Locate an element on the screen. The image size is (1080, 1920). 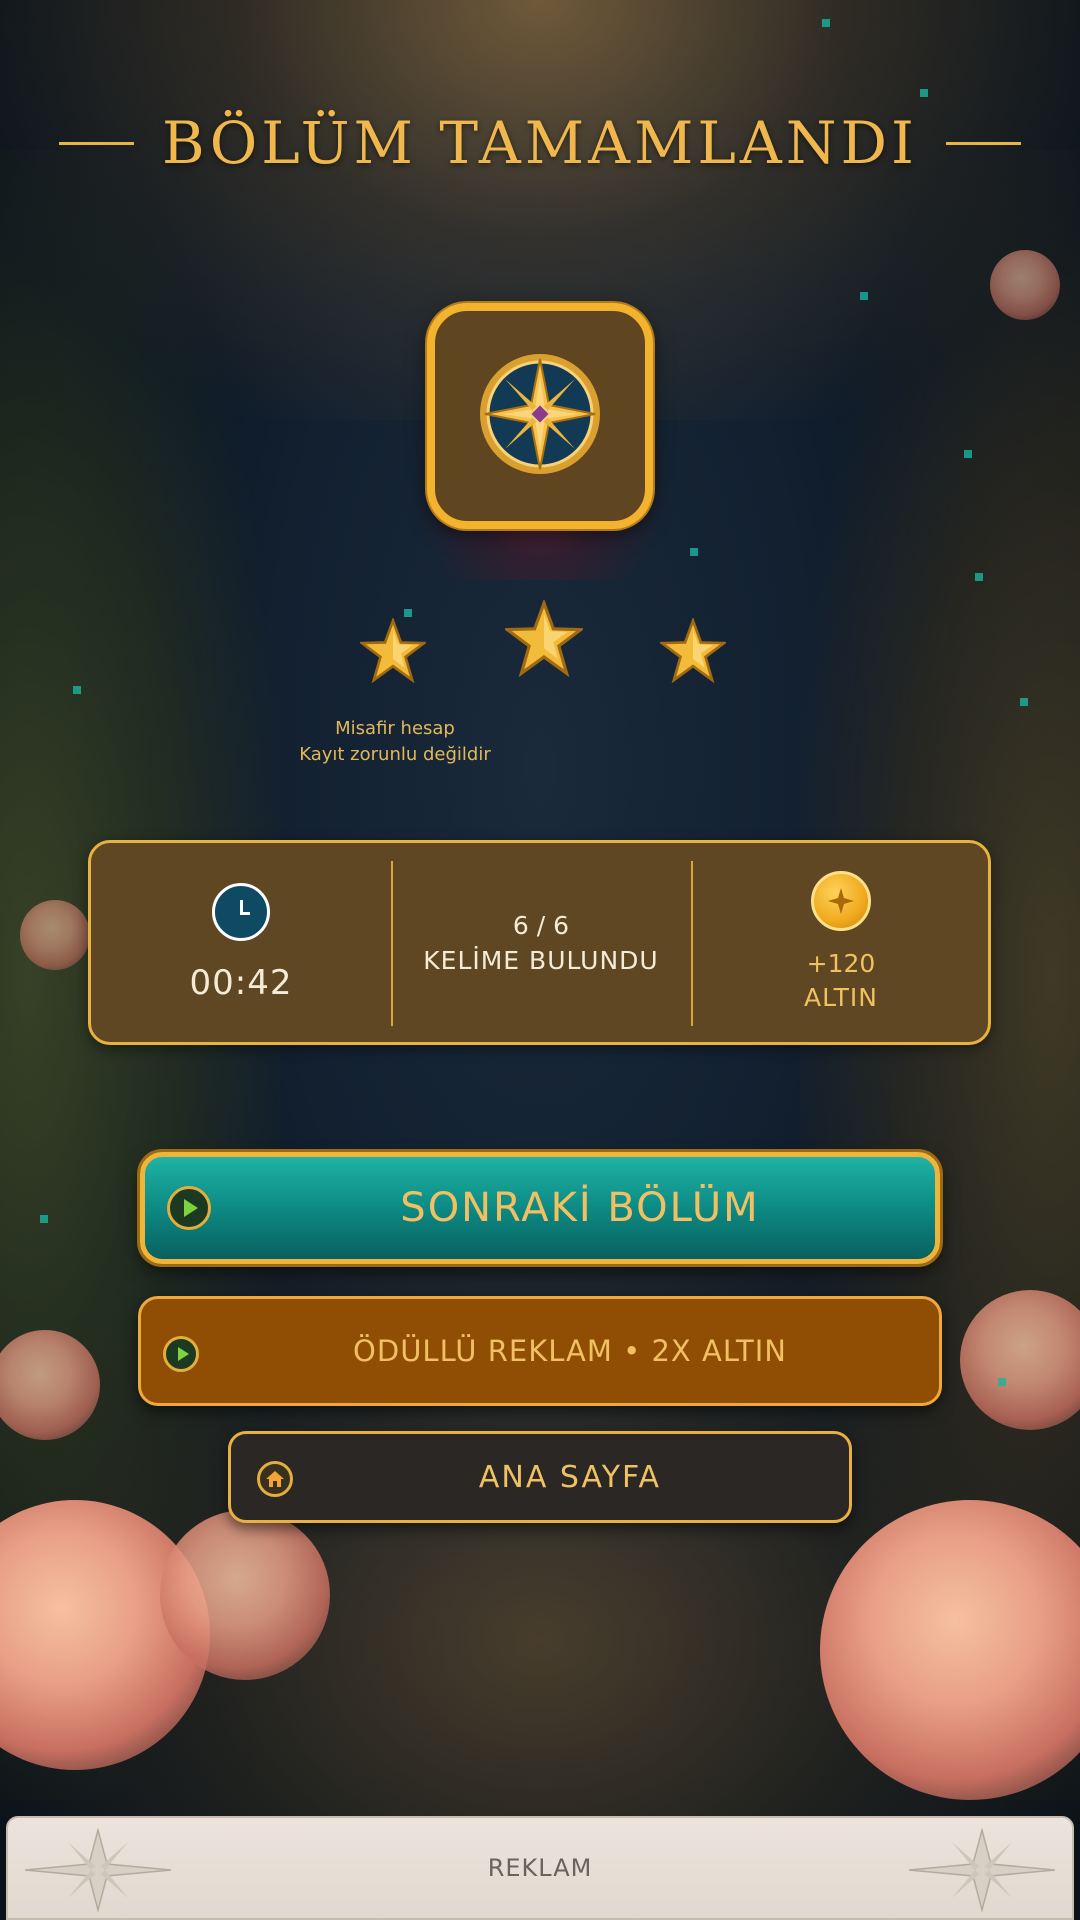
title-row: BÖLÜM TAMAMLANDI is located at coordinates (540, 143).